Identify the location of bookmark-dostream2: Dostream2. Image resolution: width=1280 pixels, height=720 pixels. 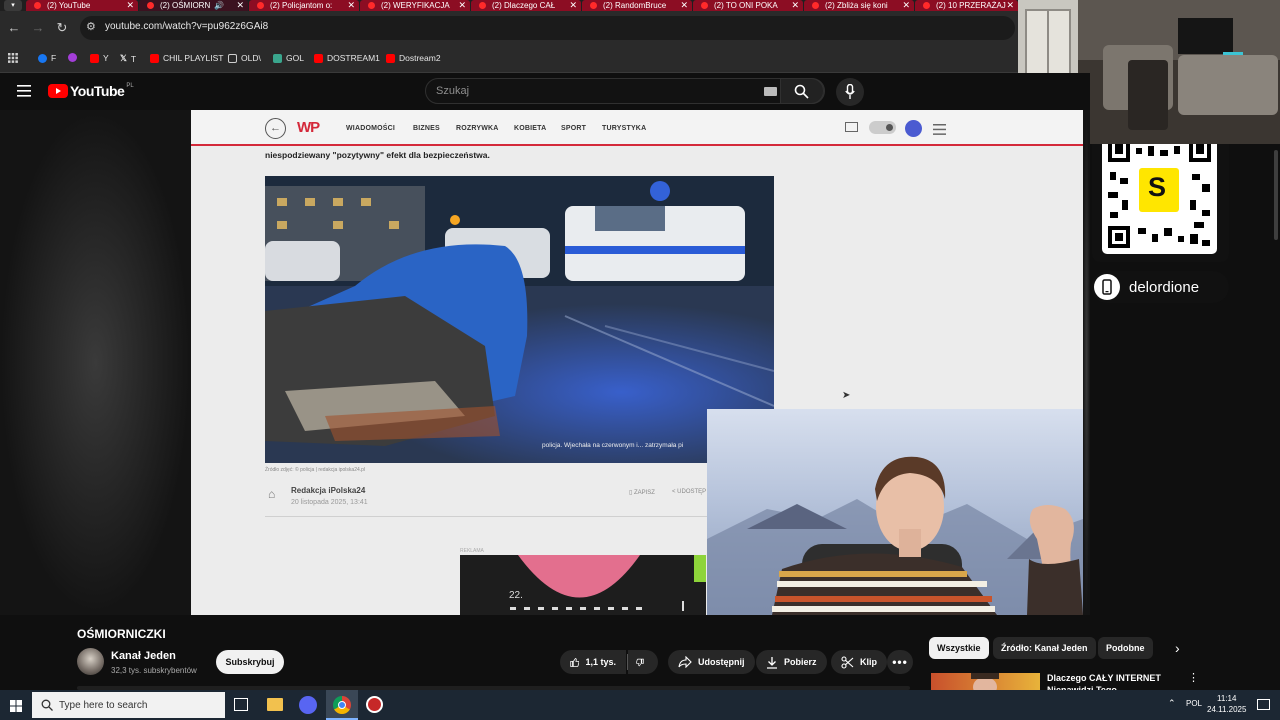
(413, 58).